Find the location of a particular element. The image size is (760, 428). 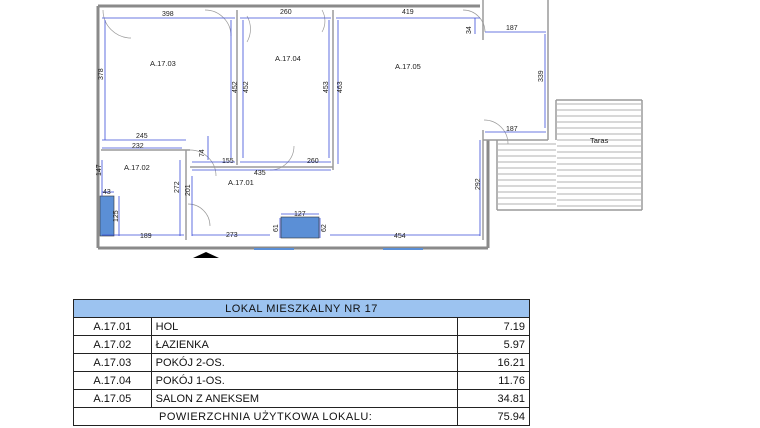

room-label: A.17.05 is located at coordinates (408, 66).